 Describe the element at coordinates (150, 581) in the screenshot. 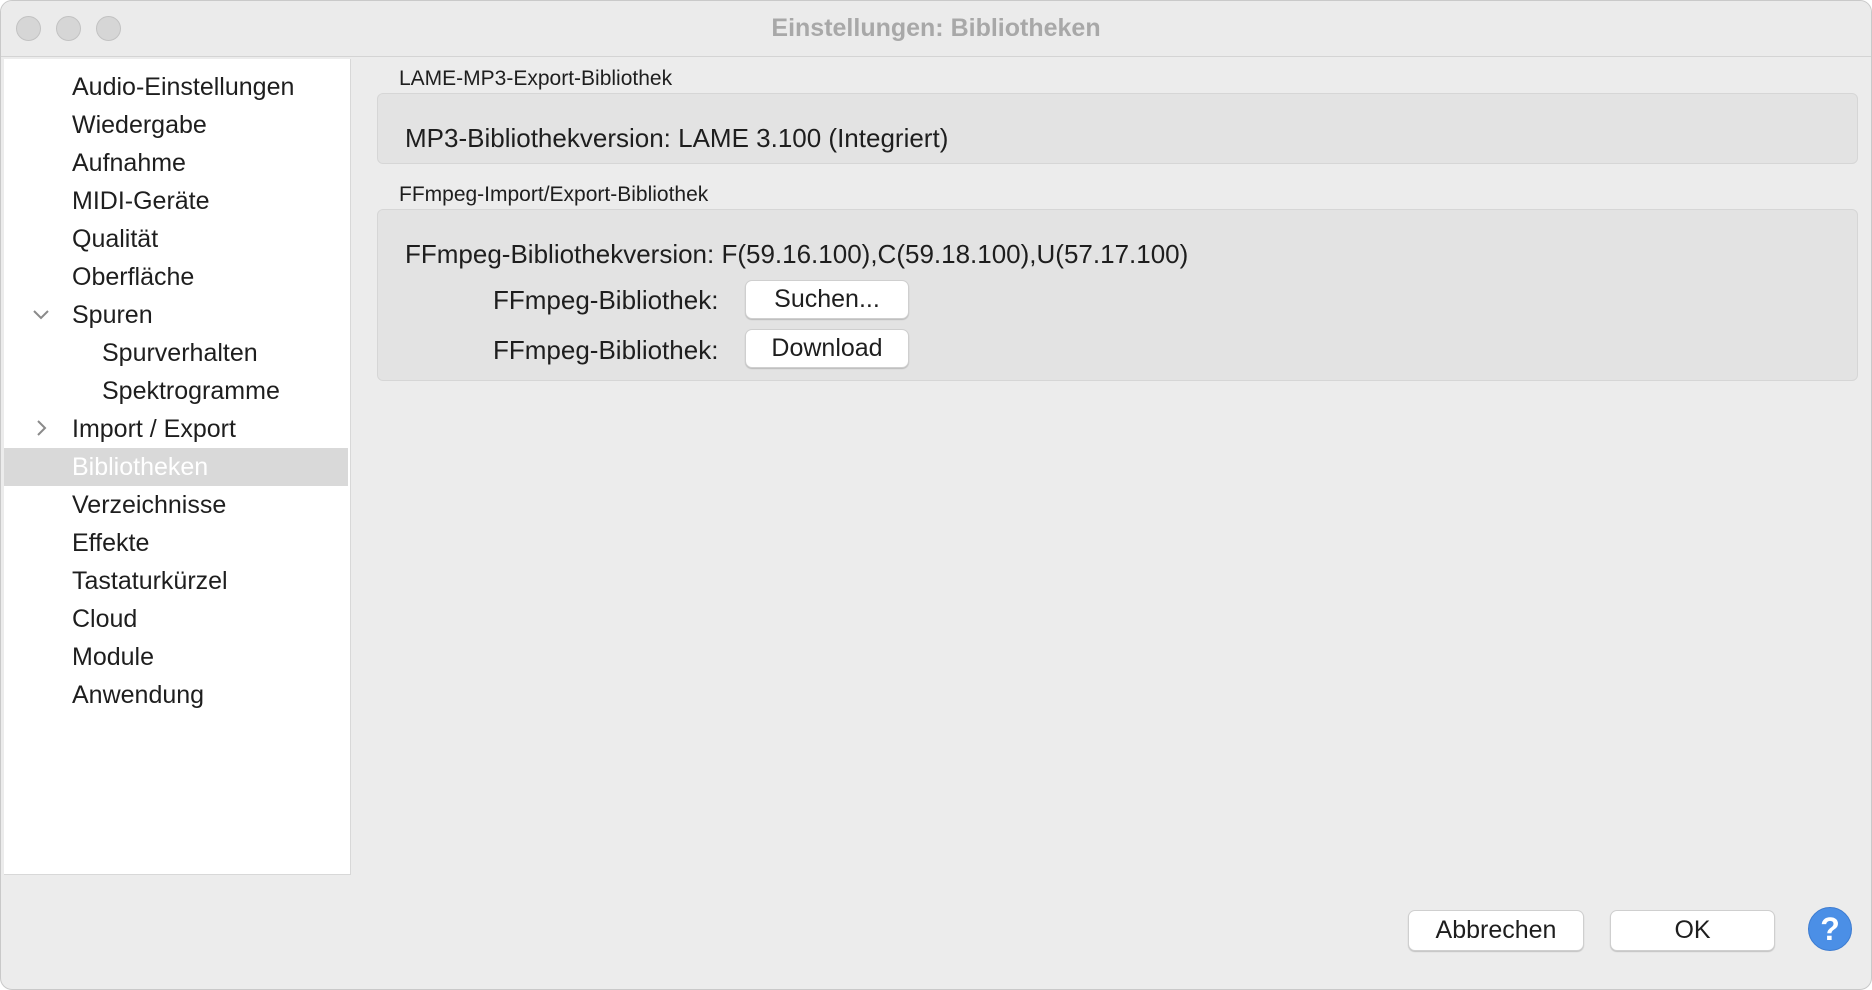

I see `sidebar-item-label: Tastaturkürzel` at that location.